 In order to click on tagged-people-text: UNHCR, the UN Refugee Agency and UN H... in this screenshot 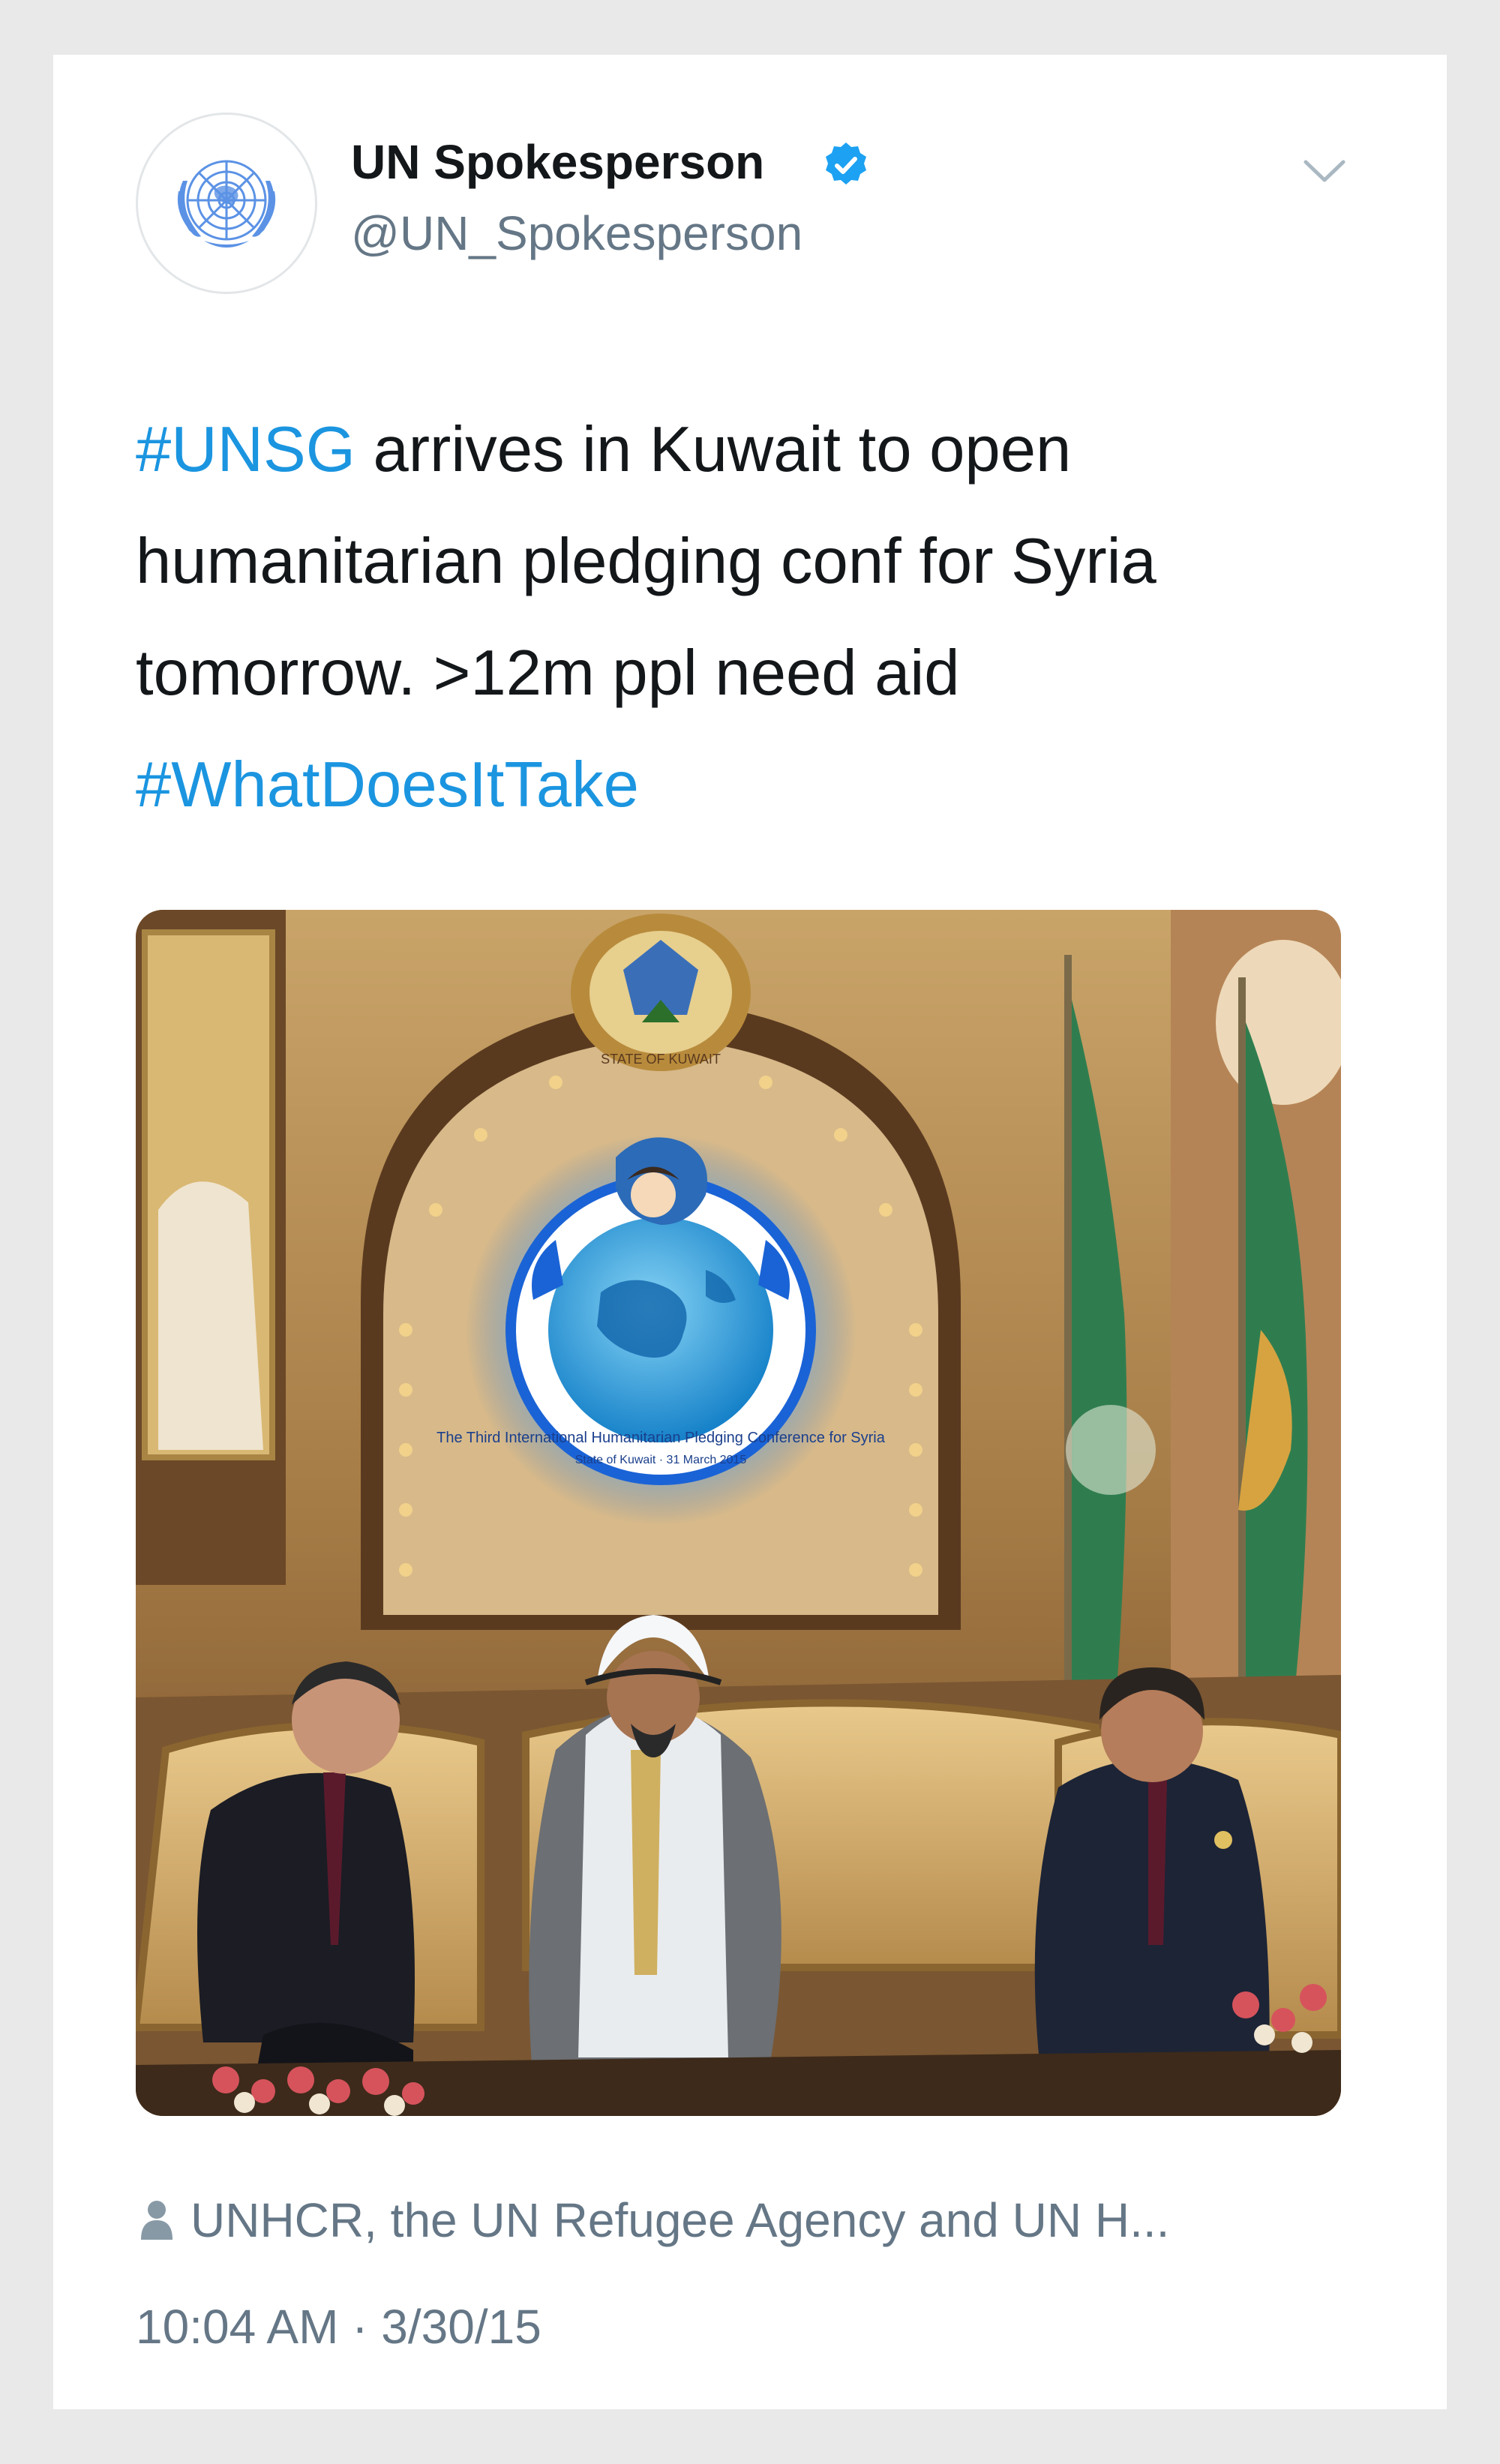, I will do `click(680, 2220)`.